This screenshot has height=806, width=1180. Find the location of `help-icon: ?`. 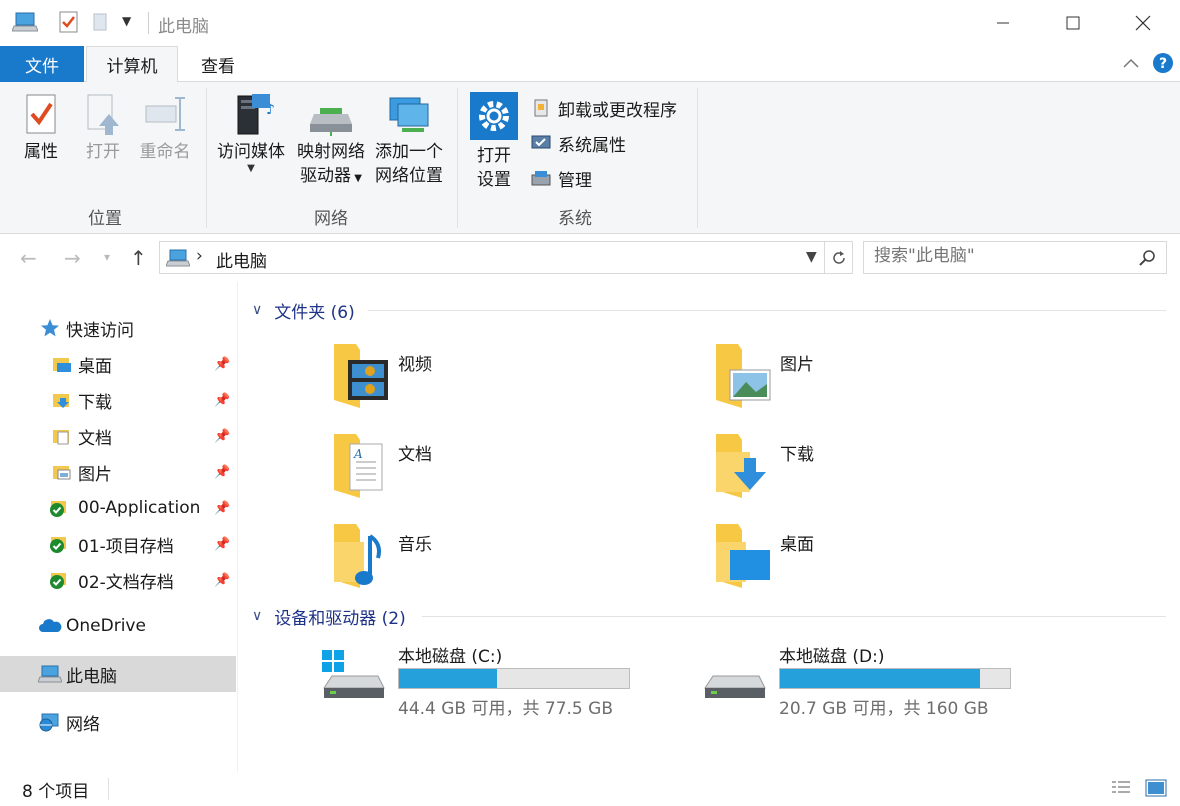

help-icon: ? is located at coordinates (1163, 65).